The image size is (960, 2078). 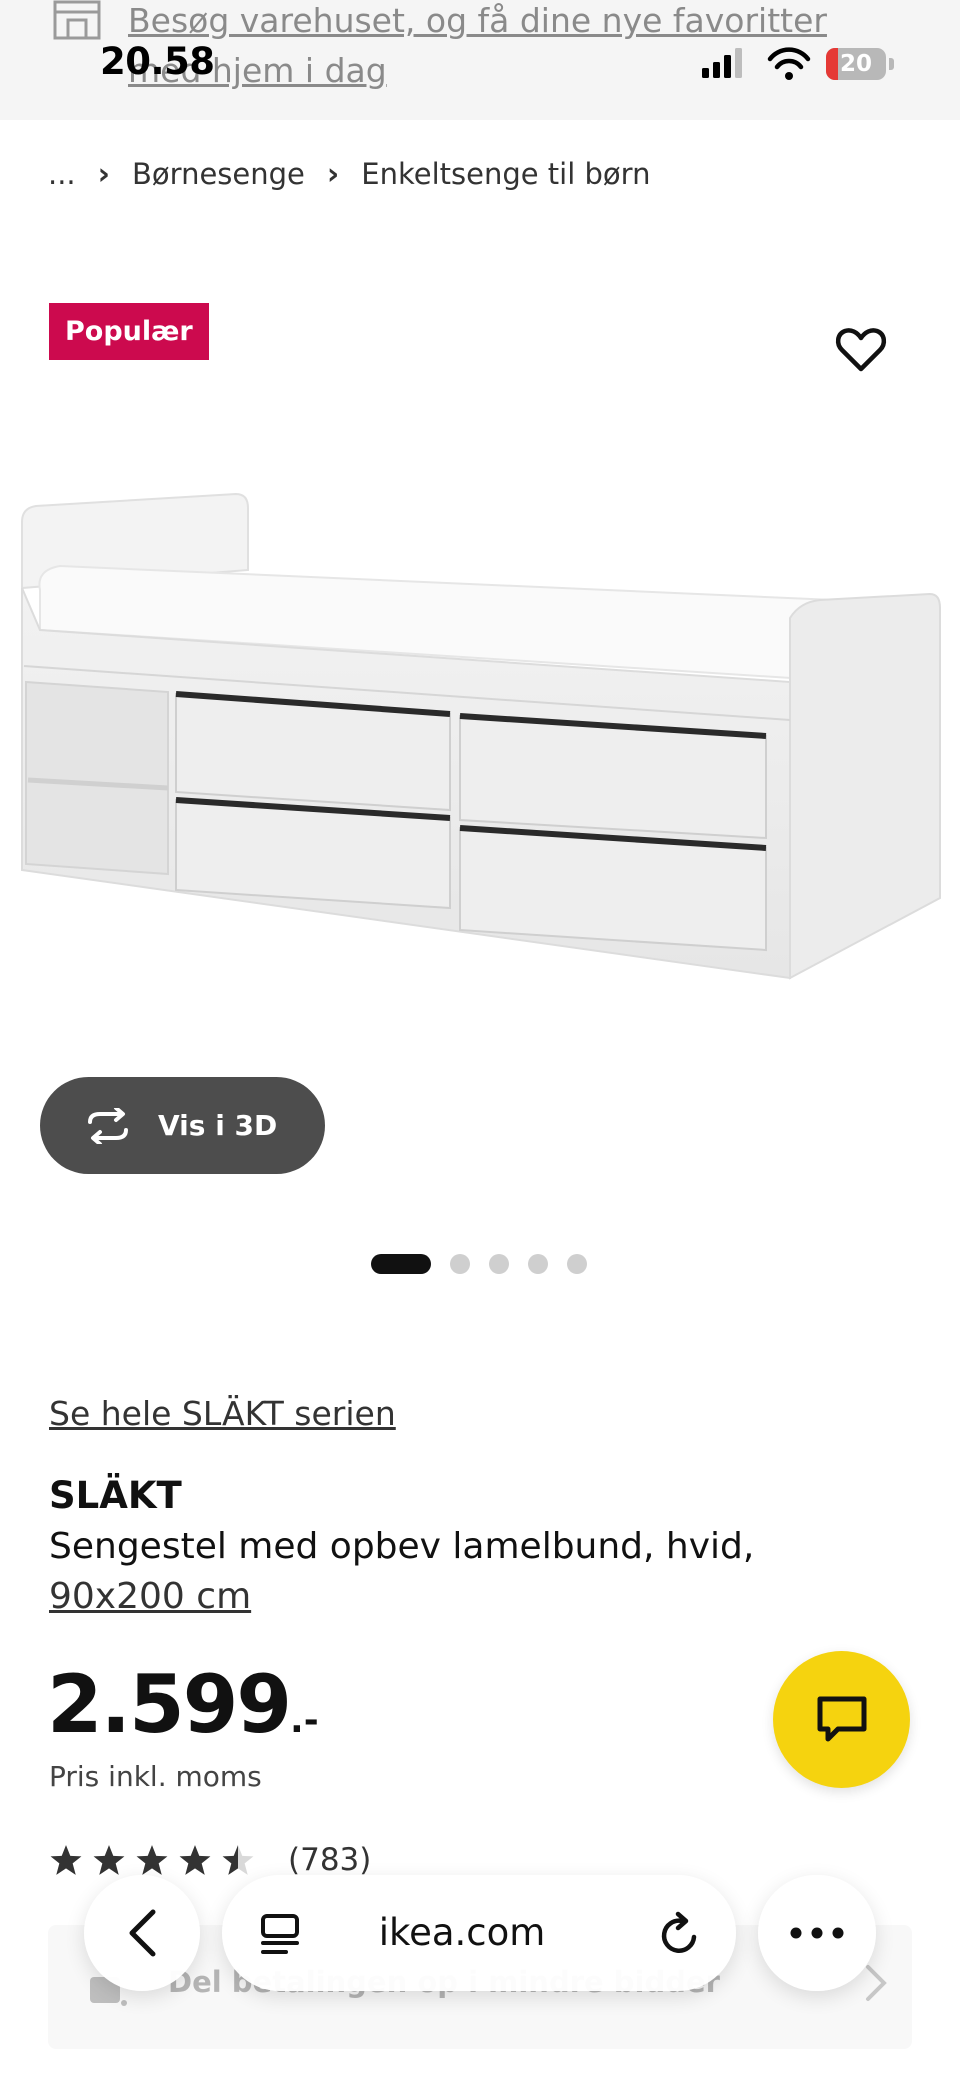 I want to click on browser-toolbar: ikea.com, so click(x=480, y=1935).